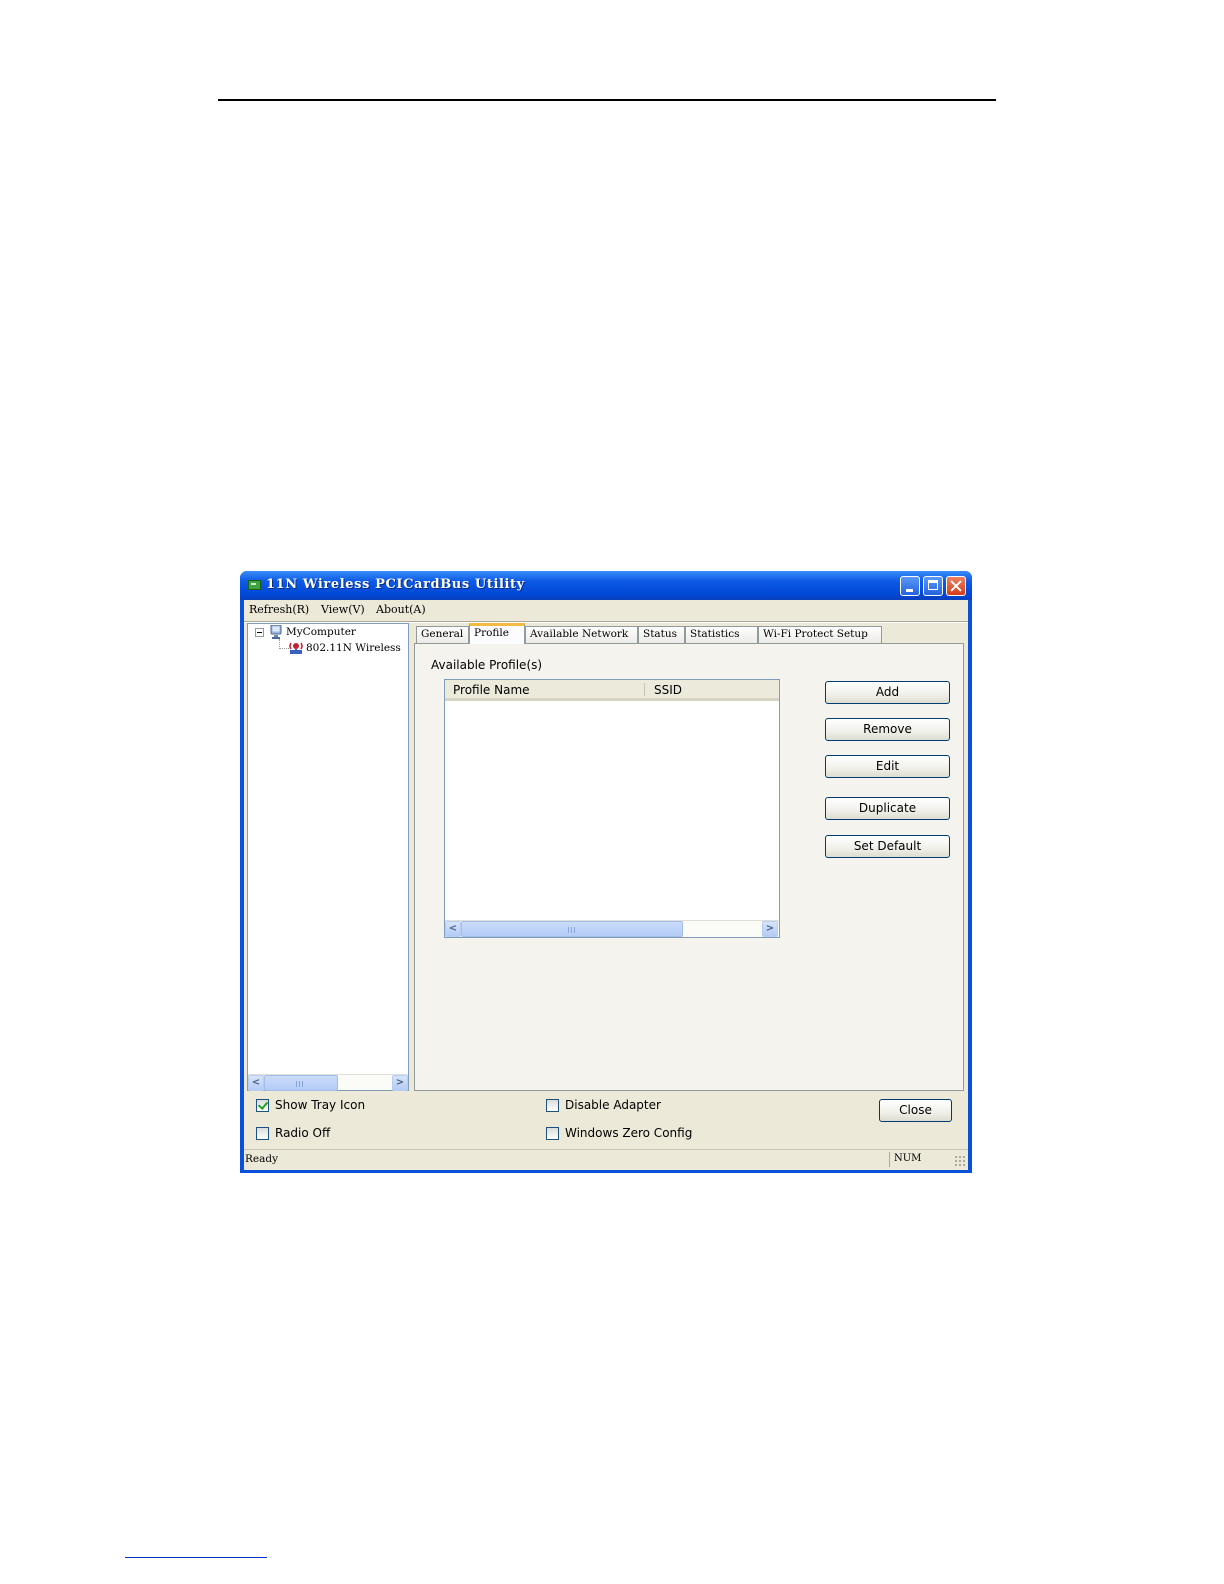 The height and width of the screenshot is (1584, 1224). What do you see at coordinates (606, 1159) in the screenshot?
I see `status-bar: Ready NUM` at bounding box center [606, 1159].